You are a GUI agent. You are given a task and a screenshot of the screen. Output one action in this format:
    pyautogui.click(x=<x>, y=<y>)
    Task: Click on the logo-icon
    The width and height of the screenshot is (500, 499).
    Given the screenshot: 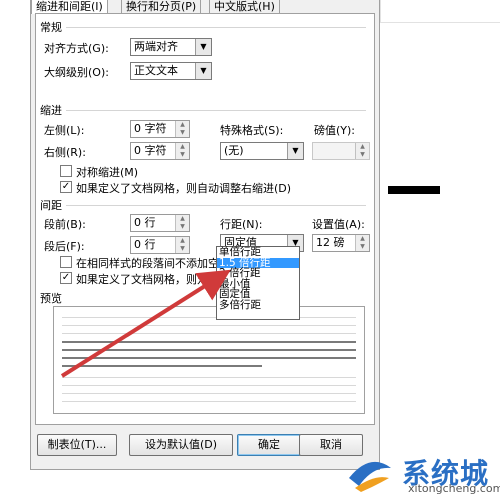 What is the action you would take?
    pyautogui.click(x=370, y=476)
    